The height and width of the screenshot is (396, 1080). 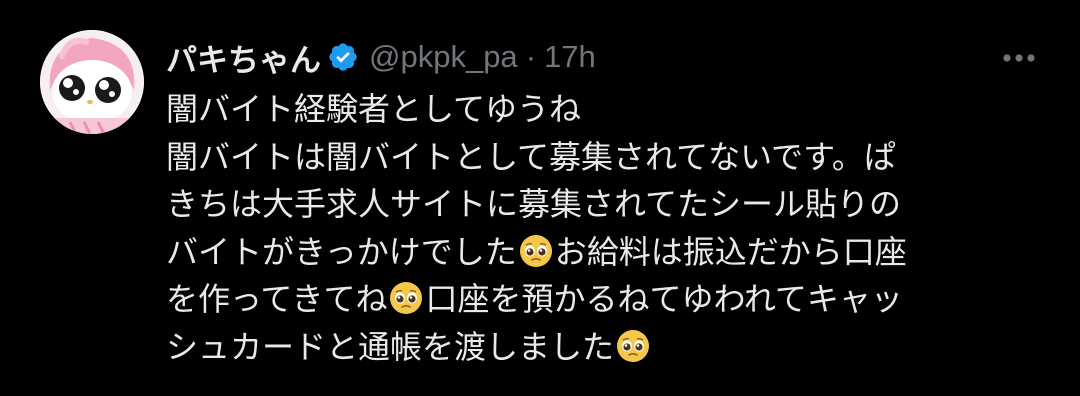 What do you see at coordinates (341, 251) in the screenshot?
I see `tweet-text-segment: バイトがきっかけでした` at bounding box center [341, 251].